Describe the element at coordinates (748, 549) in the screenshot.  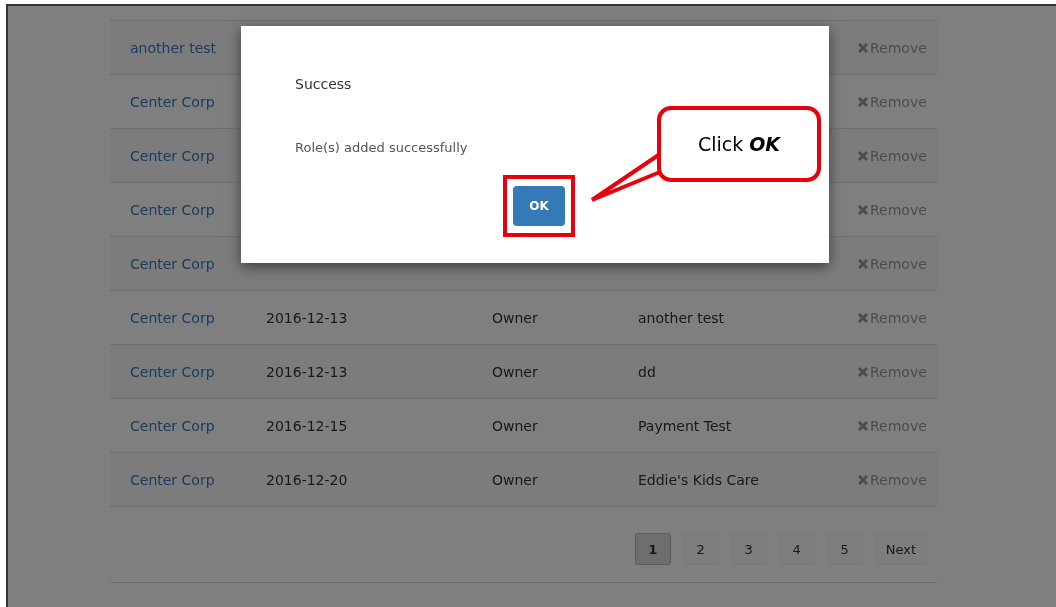
I see `page-button: 3` at that location.